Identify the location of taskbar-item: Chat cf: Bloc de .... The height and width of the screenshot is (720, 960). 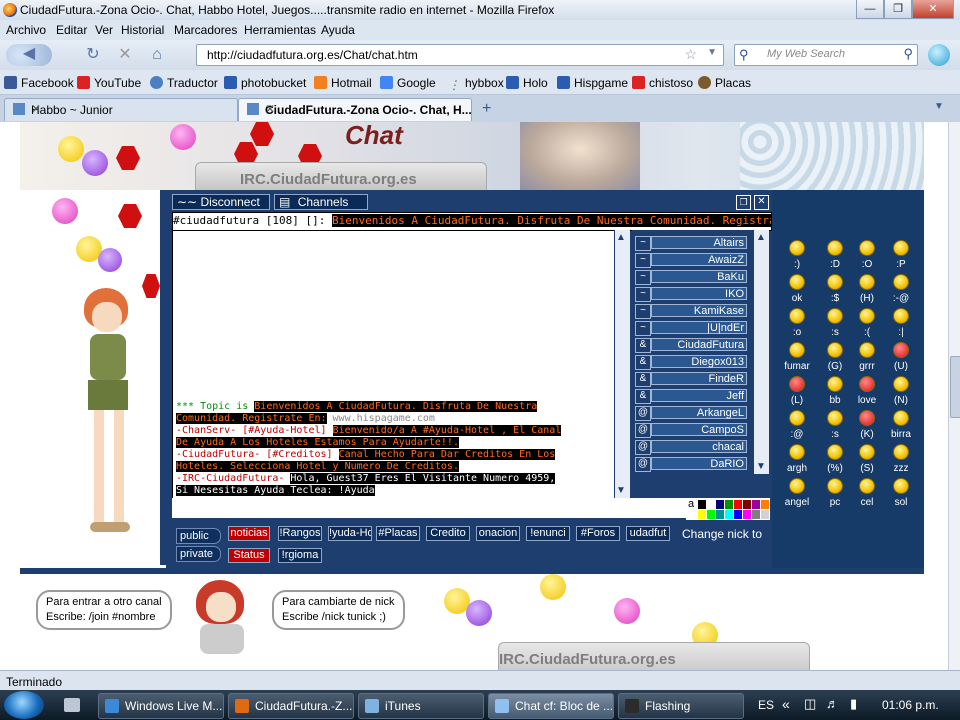
(551, 706).